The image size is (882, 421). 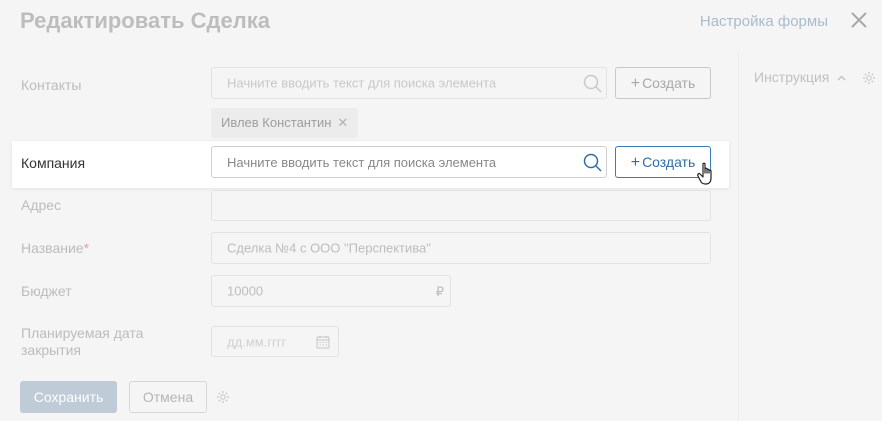 What do you see at coordinates (68, 397) in the screenshot?
I see `save-button: Сохранить` at bounding box center [68, 397].